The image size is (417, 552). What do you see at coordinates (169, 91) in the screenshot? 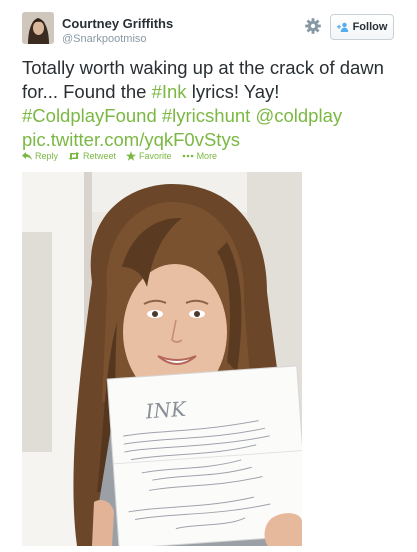
I see `hashtag-ink-link: #Ink` at bounding box center [169, 91].